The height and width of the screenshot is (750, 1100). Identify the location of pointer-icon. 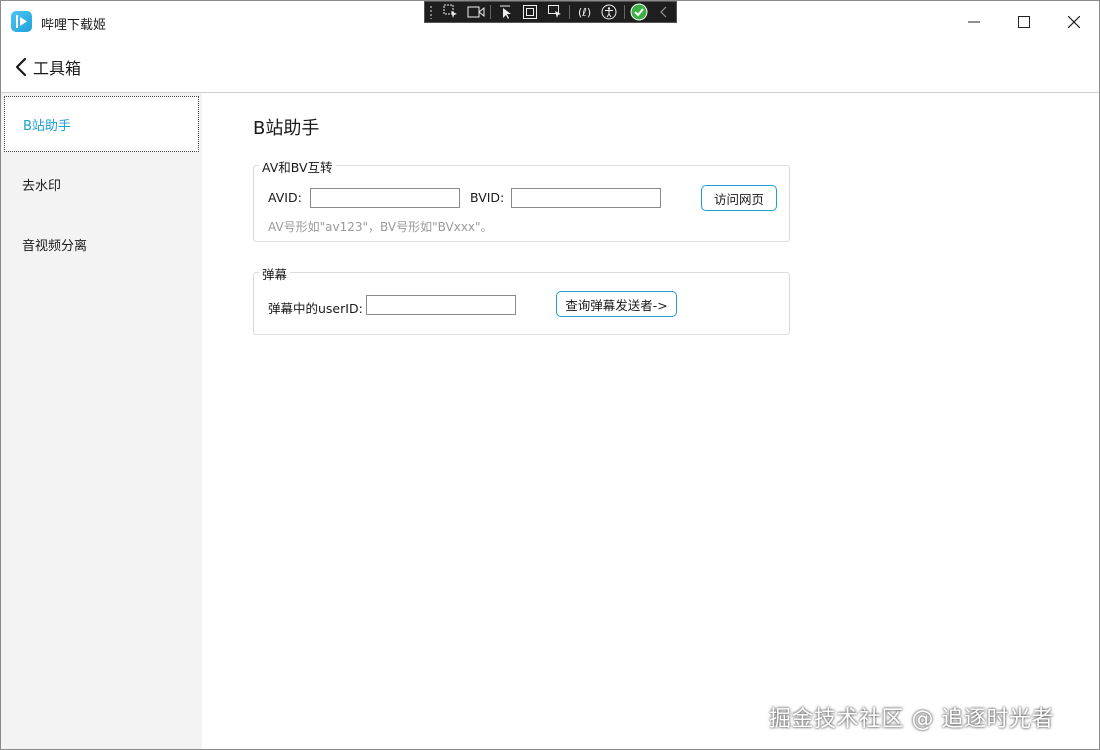
(505, 12).